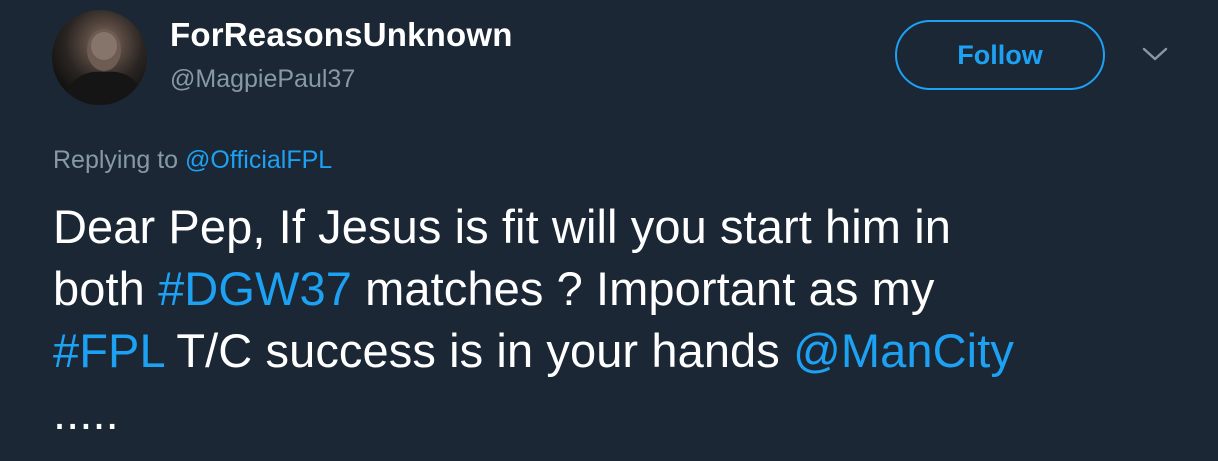  Describe the element at coordinates (1000, 55) in the screenshot. I see `follow-button: Follow` at that location.